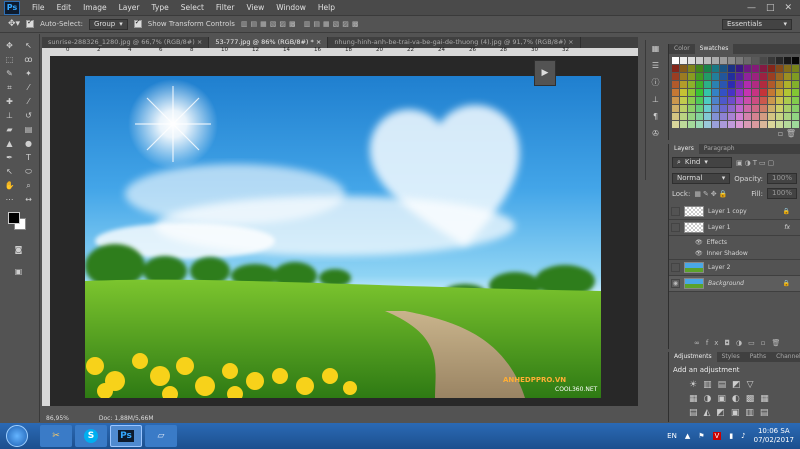  Describe the element at coordinates (18, 272) in the screenshot. I see `screen-mode-icon: ▣` at that location.